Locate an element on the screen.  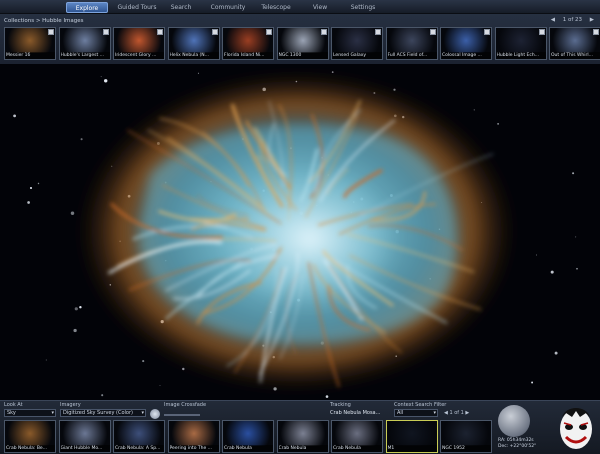
breadcrumb: Collections > Hubble Images is located at coordinates (44, 21).